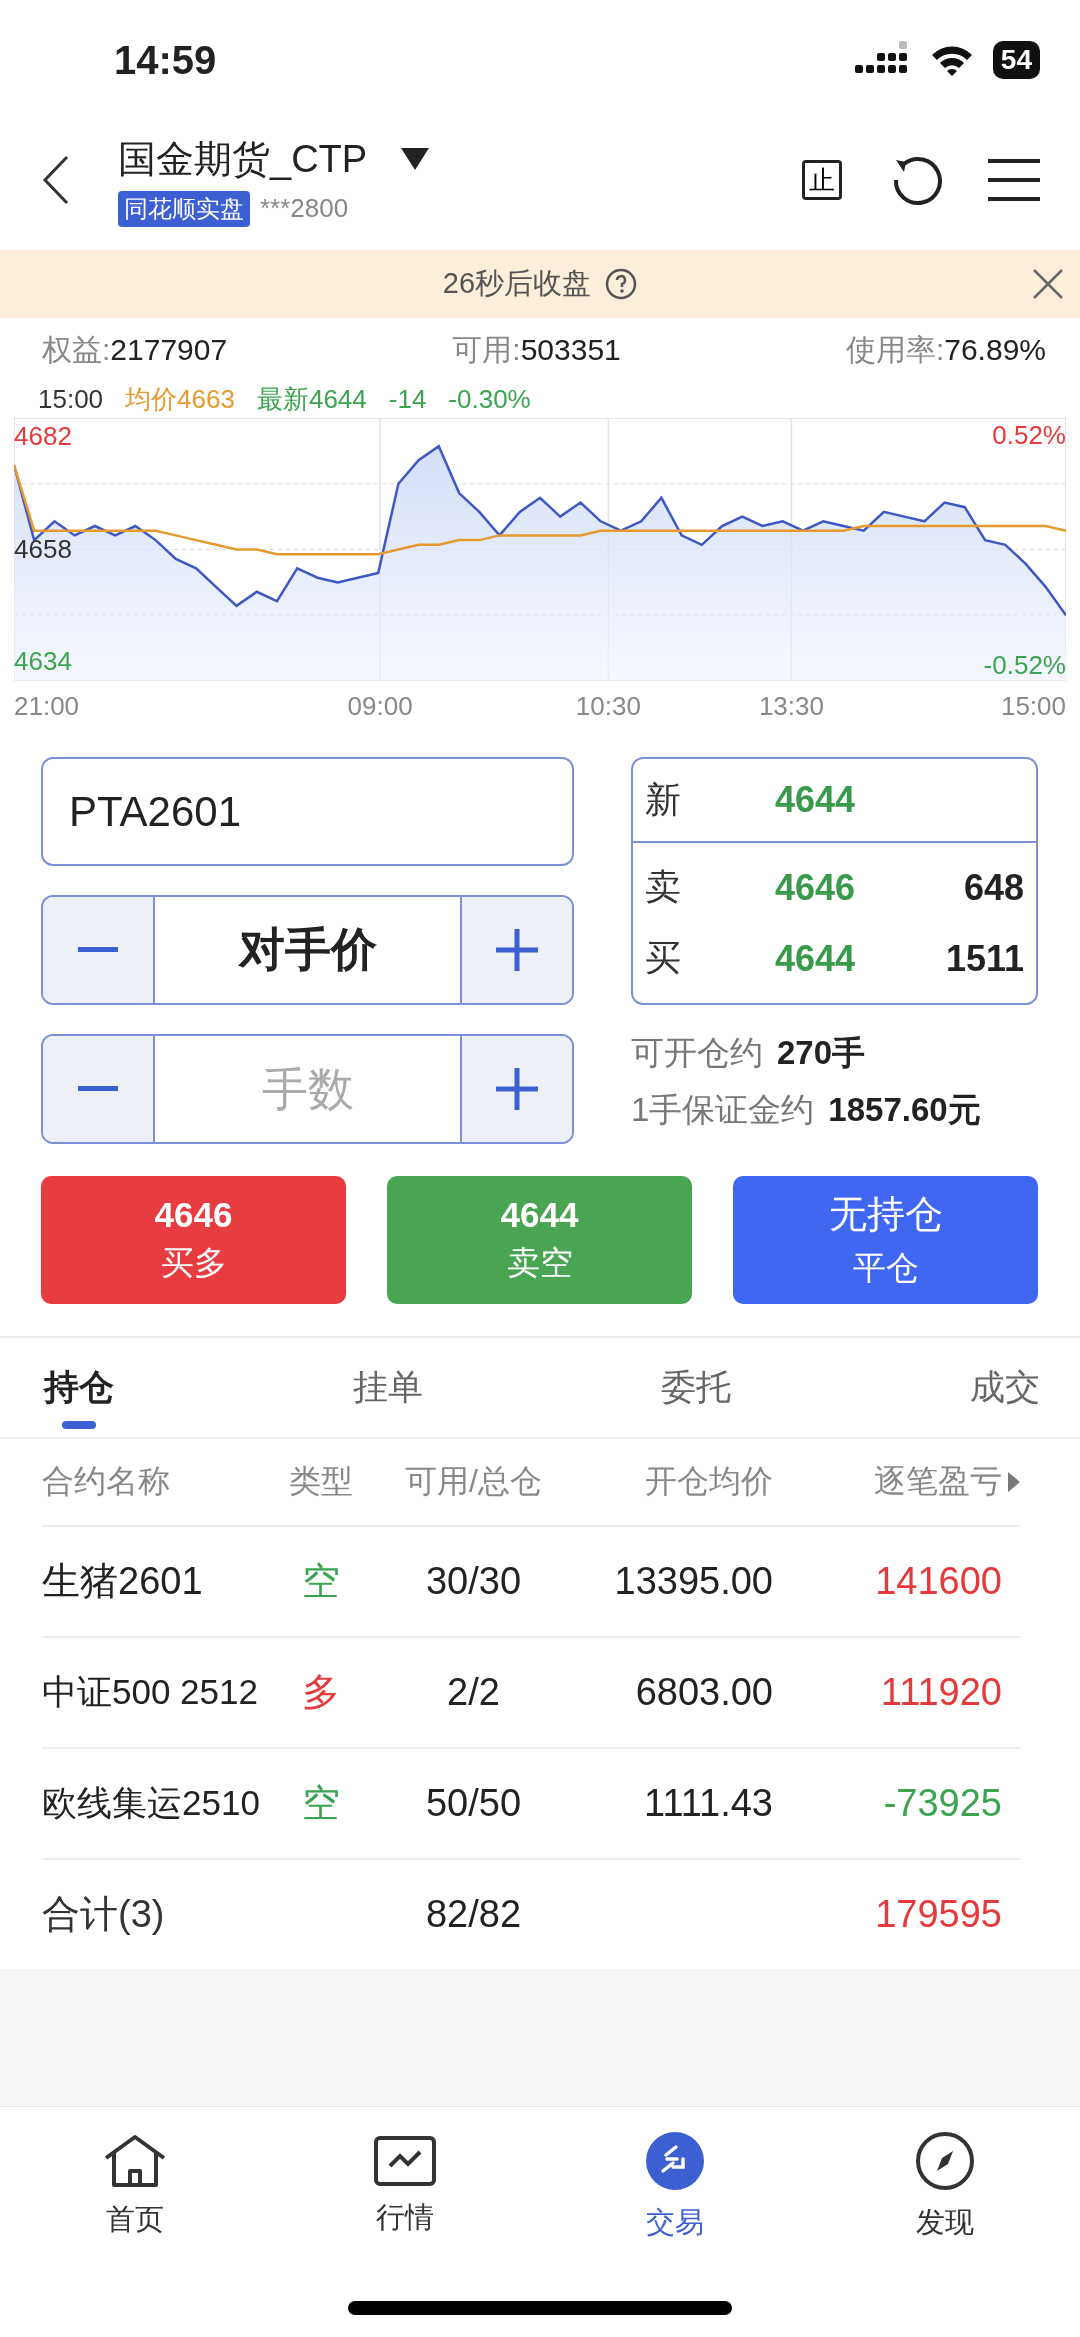 The height and width of the screenshot is (2337, 1080). What do you see at coordinates (1016, 60) in the screenshot?
I see `battery-indicator: 54` at bounding box center [1016, 60].